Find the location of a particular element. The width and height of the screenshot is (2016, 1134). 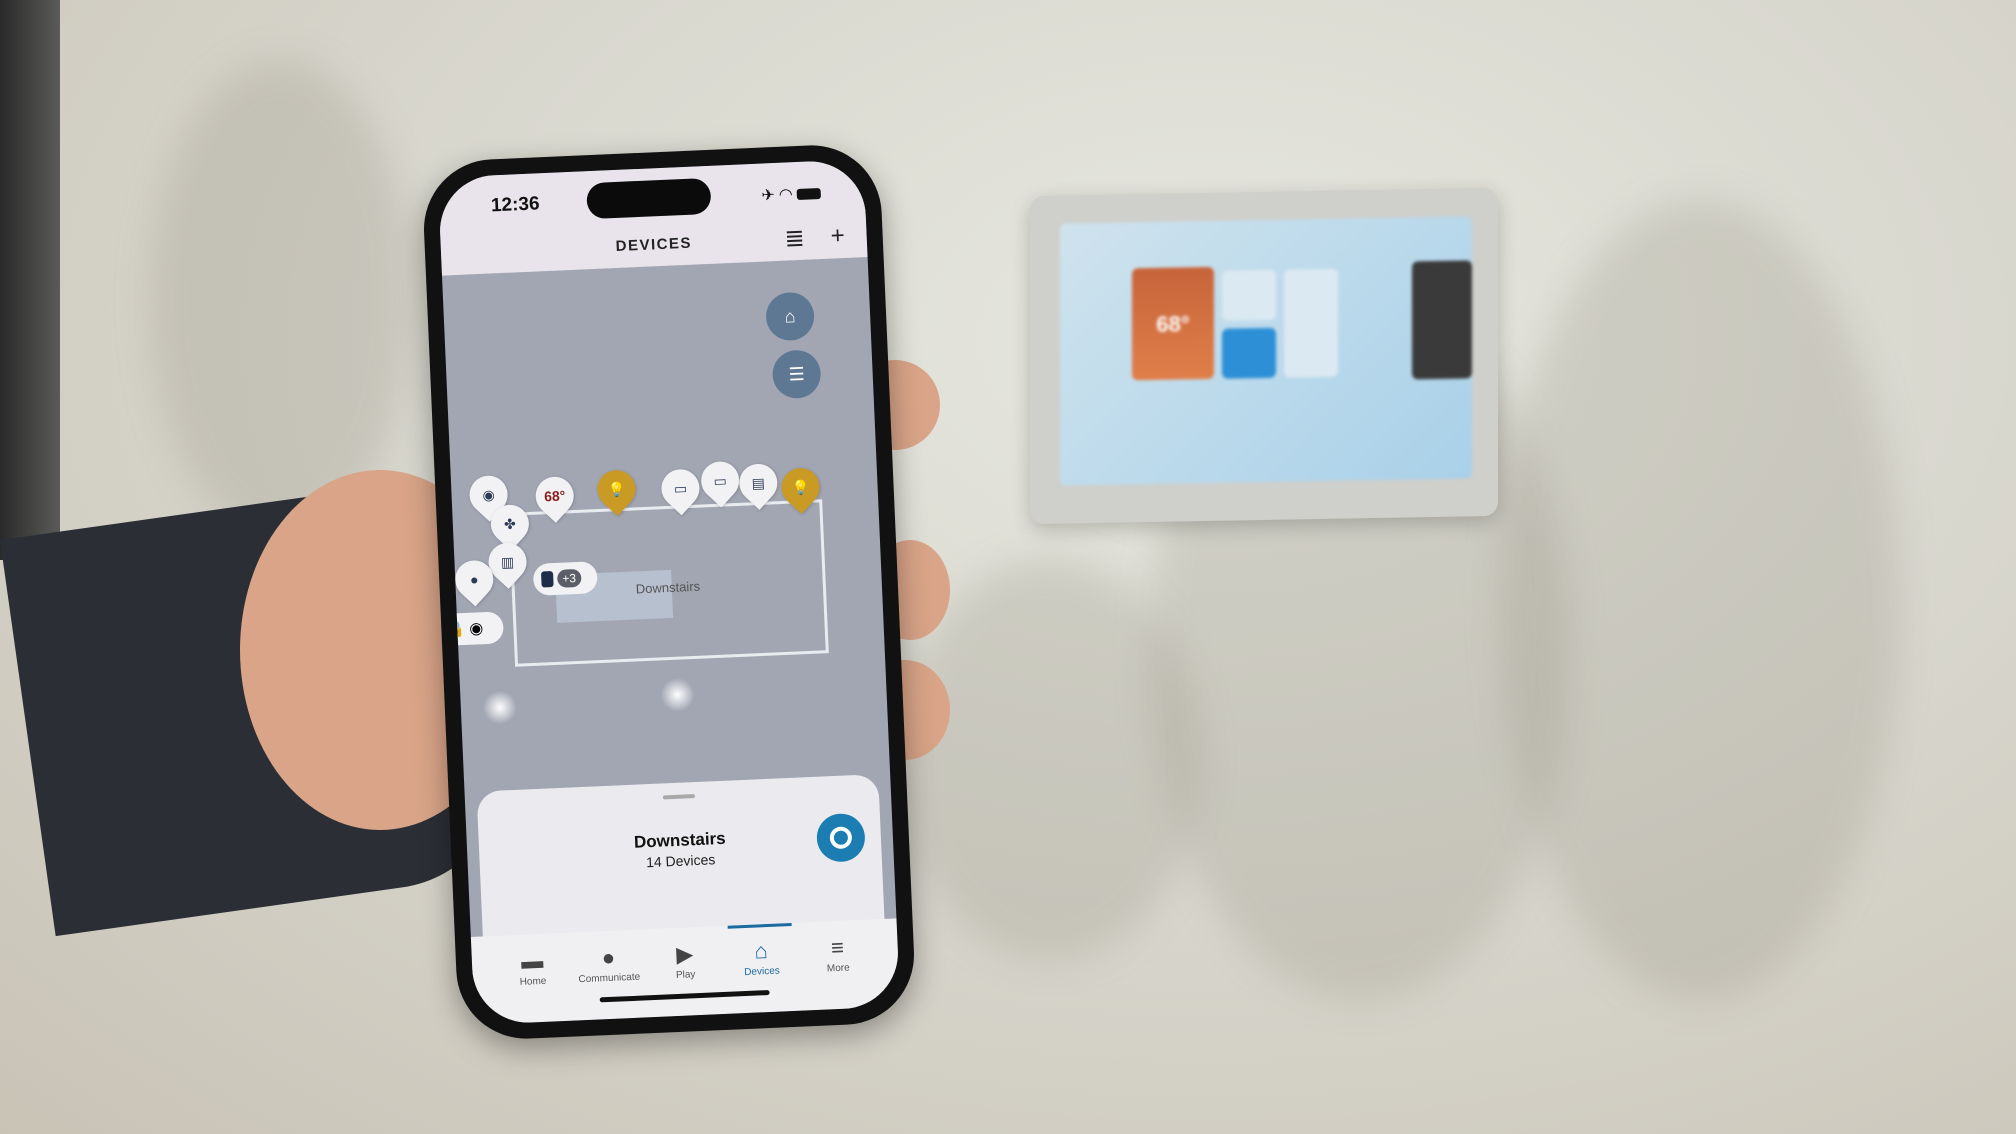

filter-button: ☰ is located at coordinates (796, 374).